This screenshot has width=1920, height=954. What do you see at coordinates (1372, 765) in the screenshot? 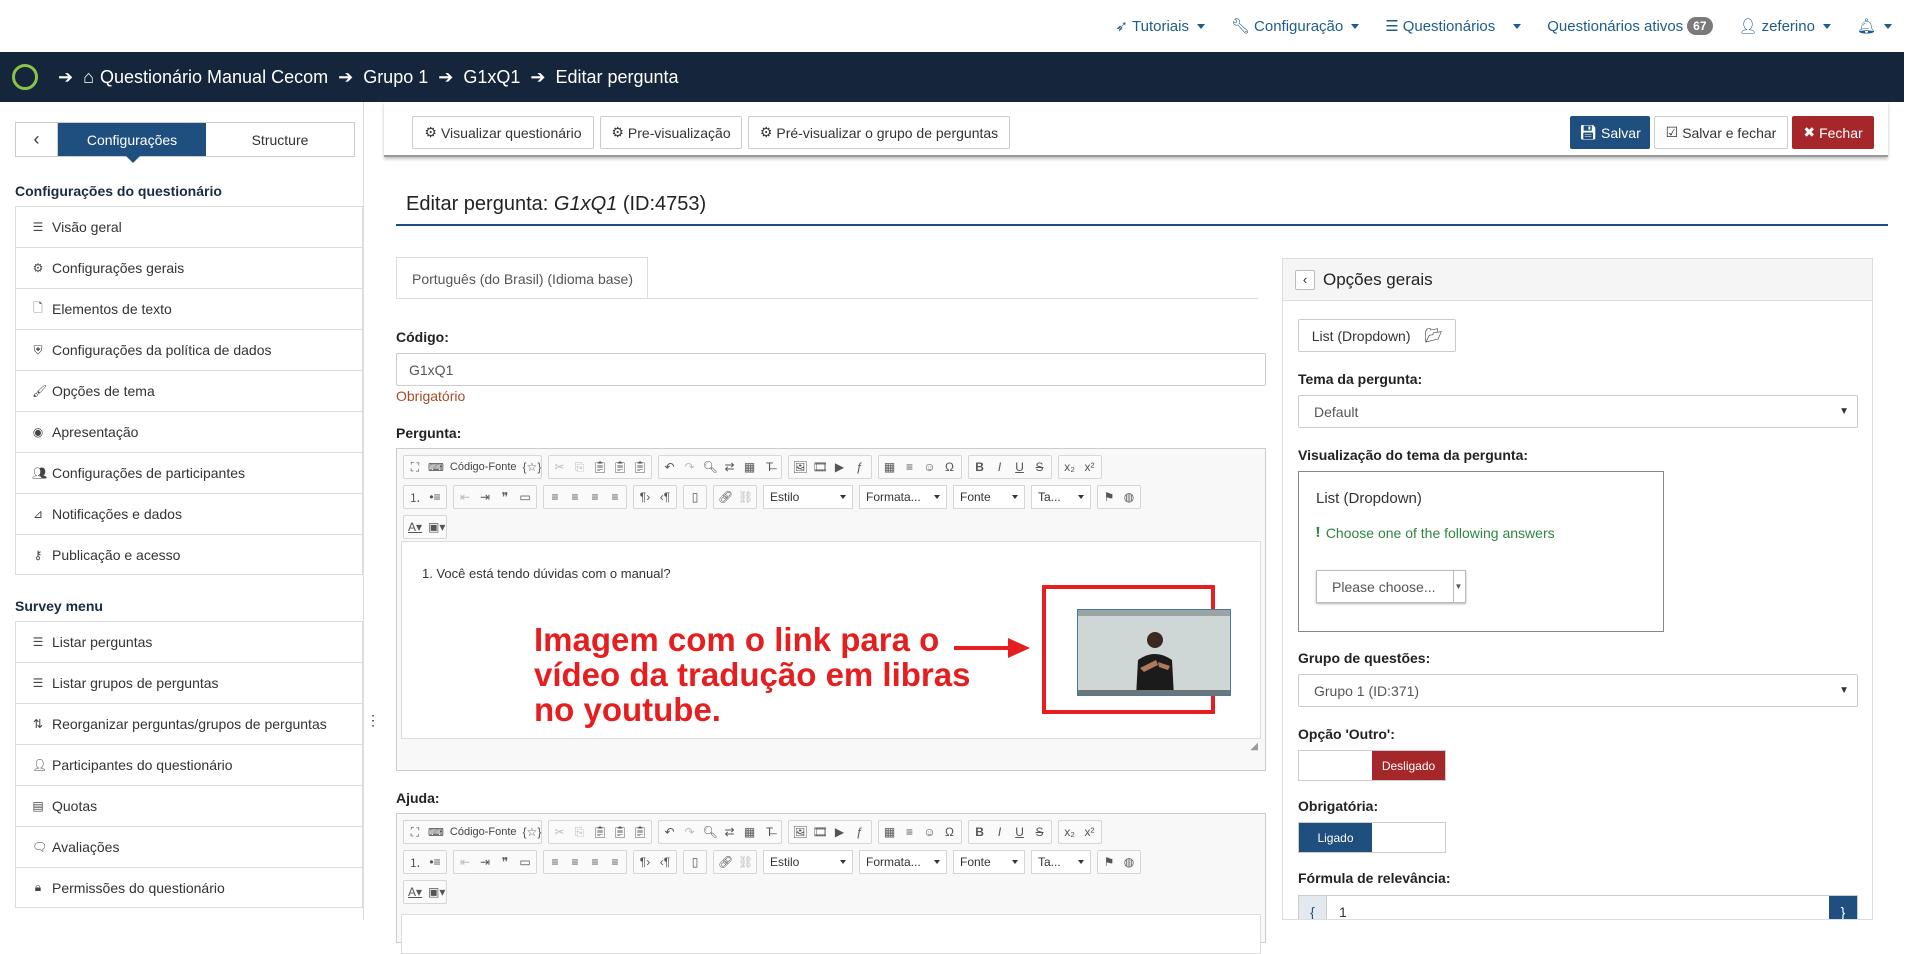
I see `other-option-toggle: Desligado` at bounding box center [1372, 765].